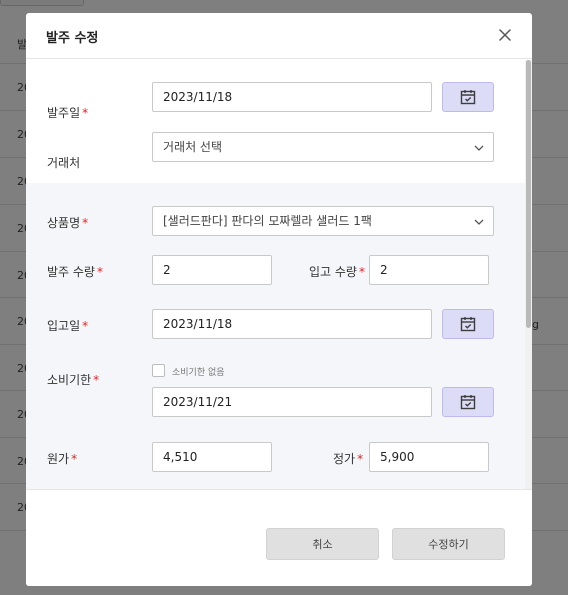 The width and height of the screenshot is (568, 595). Describe the element at coordinates (158, 370) in the screenshot. I see `no-expiry-checkbox` at that location.